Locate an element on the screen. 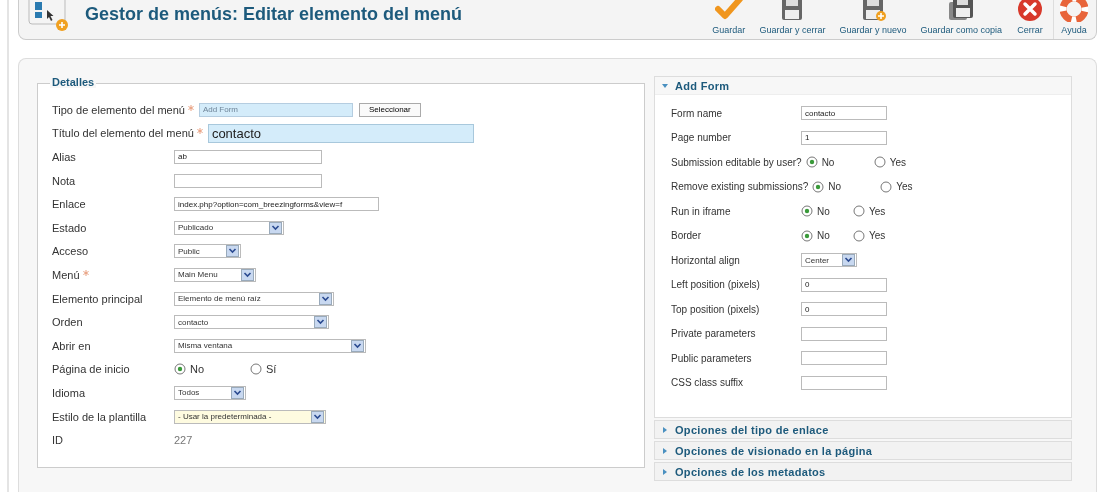 Image resolution: width=1100 pixels, height=496 pixels. field-label: Horizontal align is located at coordinates (706, 260).